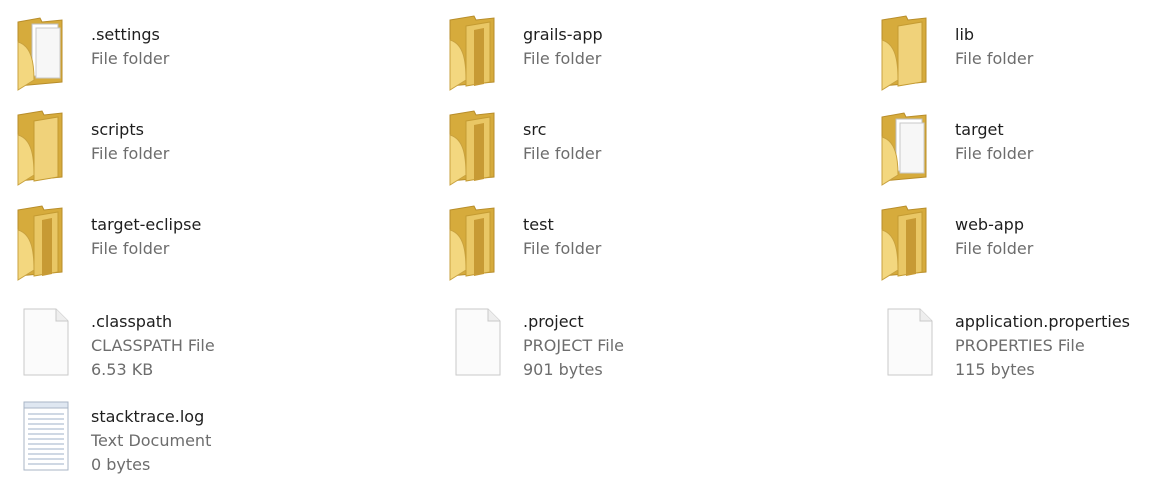  What do you see at coordinates (146, 224) in the screenshot?
I see `file-name: target-eclipse` at bounding box center [146, 224].